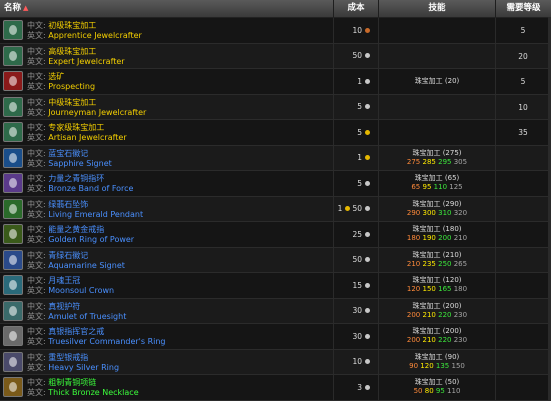 The height and width of the screenshot is (401, 551). I want to click on item-name-en: Moonsoul Crown, so click(81, 290).